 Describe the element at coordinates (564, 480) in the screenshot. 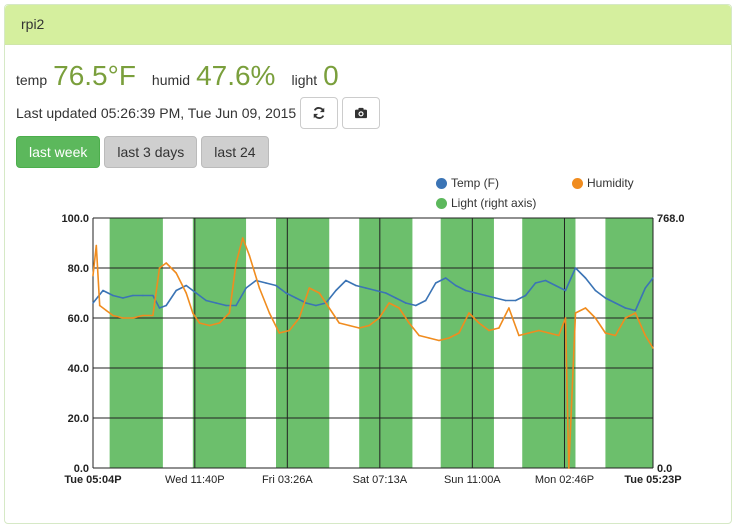

I see `x-tick-label: Mon 02:46P` at that location.